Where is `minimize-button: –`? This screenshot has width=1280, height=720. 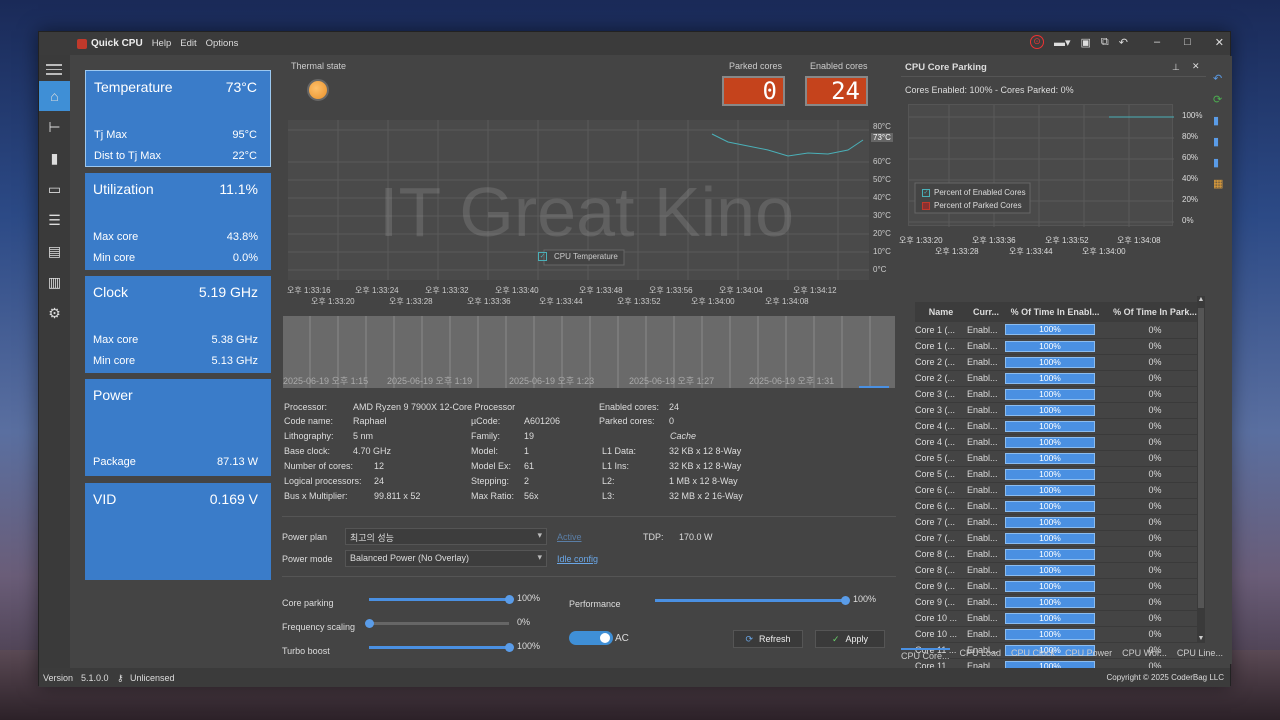 minimize-button: – is located at coordinates (1157, 42).